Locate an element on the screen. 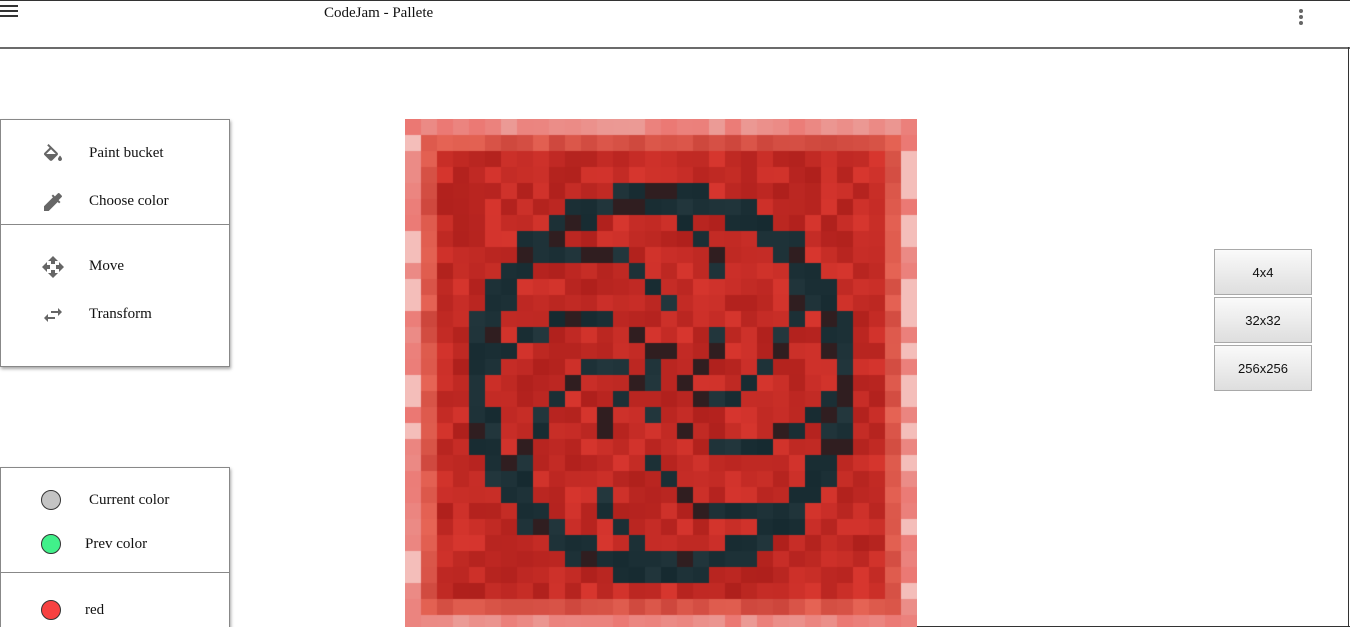 Image resolution: width=1350 pixels, height=627 pixels. tools-divider is located at coordinates (115, 224).